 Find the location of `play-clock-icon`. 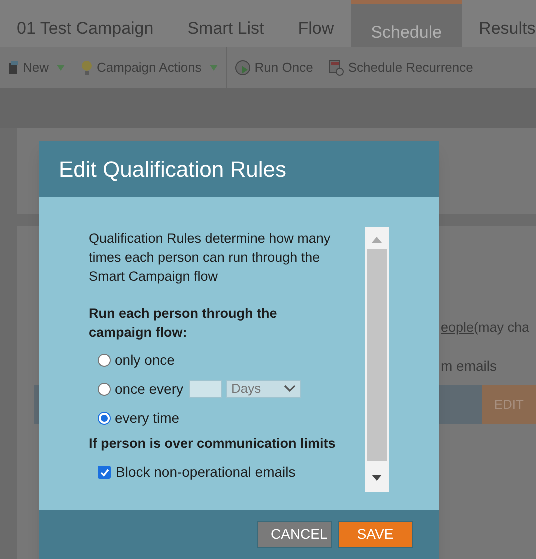

play-clock-icon is located at coordinates (242, 68).